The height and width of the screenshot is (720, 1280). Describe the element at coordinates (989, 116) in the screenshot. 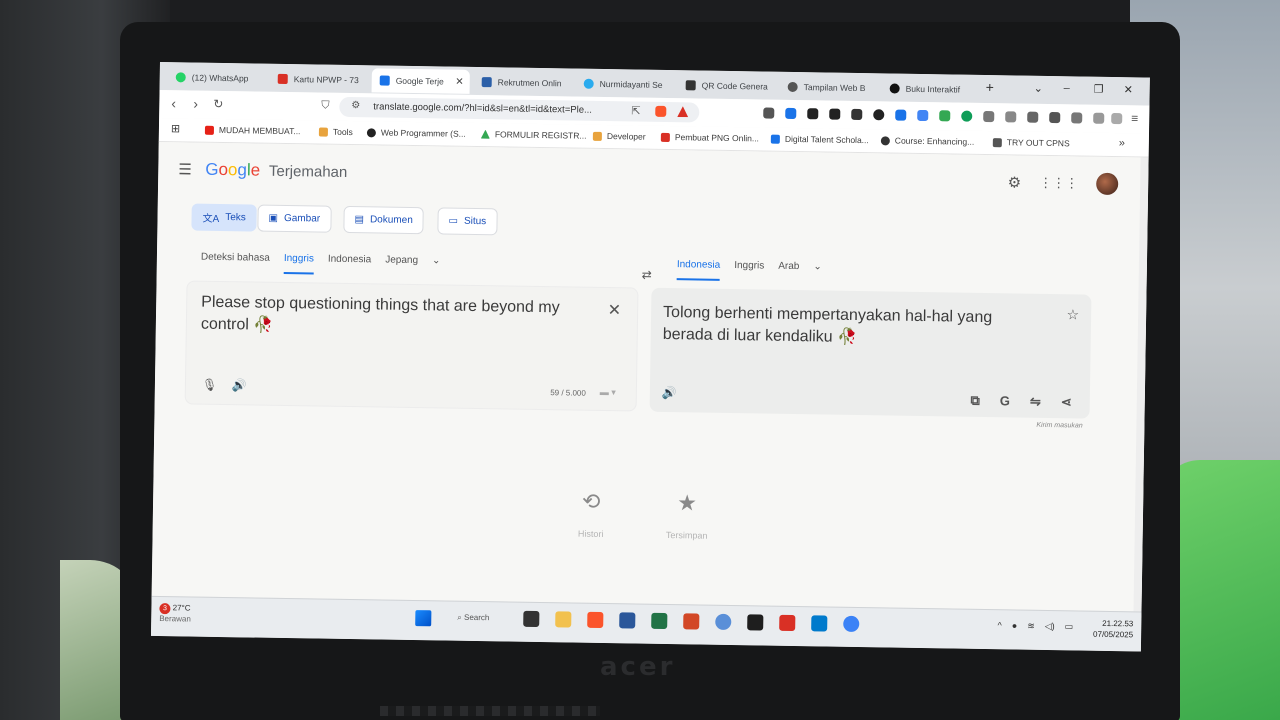

I see `extension-grid-icon` at that location.